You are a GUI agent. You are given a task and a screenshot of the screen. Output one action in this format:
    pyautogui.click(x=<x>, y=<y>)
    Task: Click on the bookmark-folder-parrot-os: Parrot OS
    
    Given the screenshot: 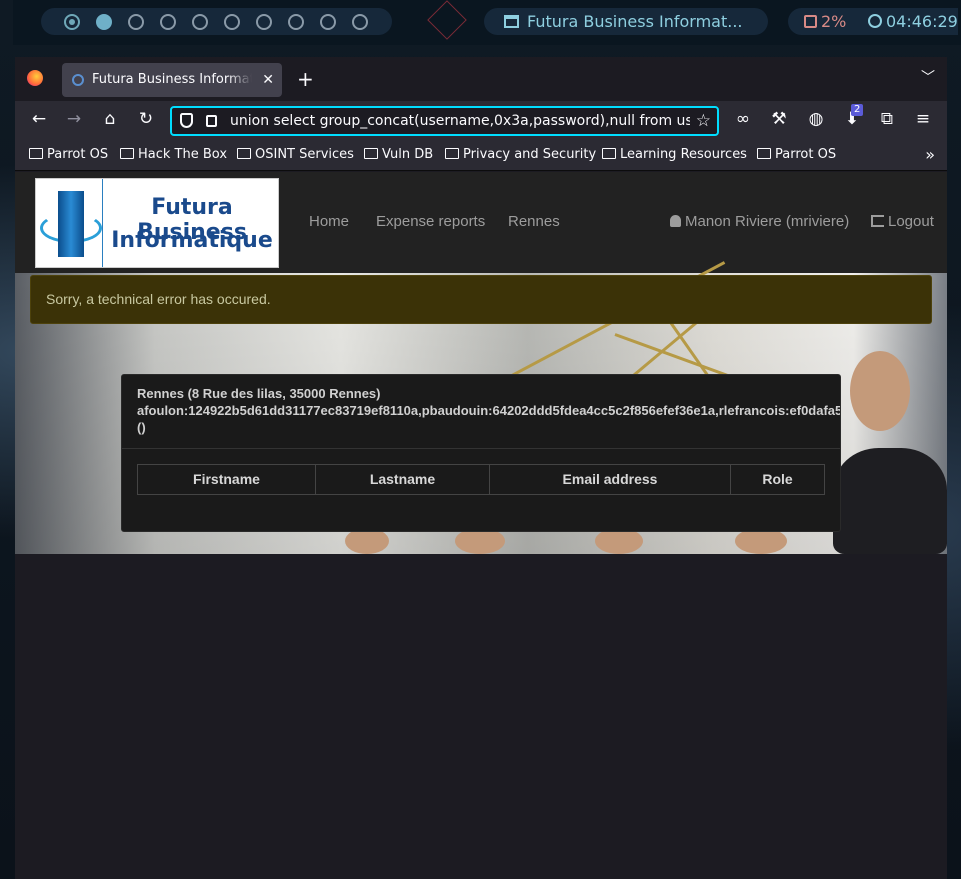 What is the action you would take?
    pyautogui.click(x=68, y=154)
    